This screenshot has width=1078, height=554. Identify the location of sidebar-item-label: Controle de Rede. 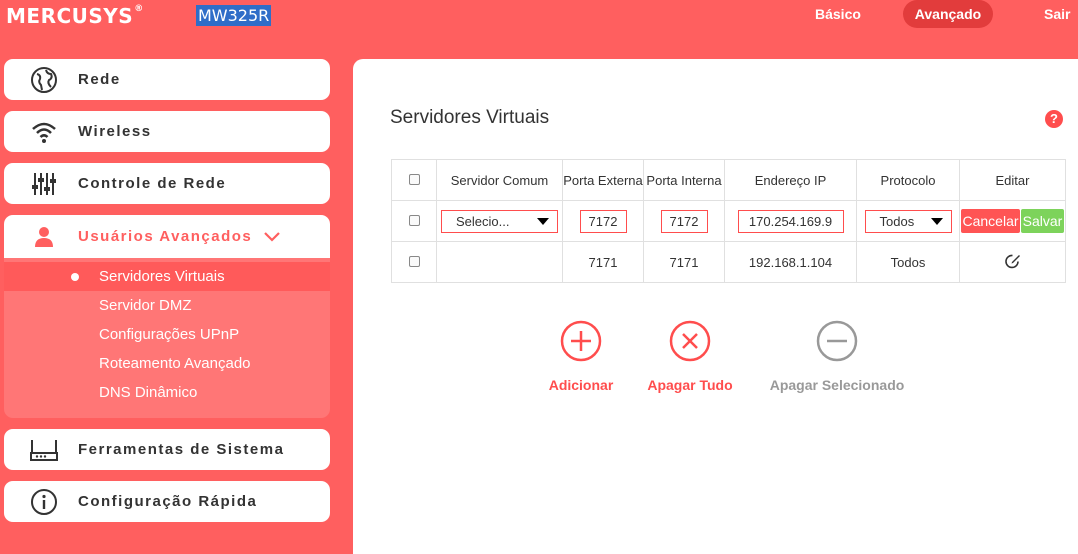
(152, 183).